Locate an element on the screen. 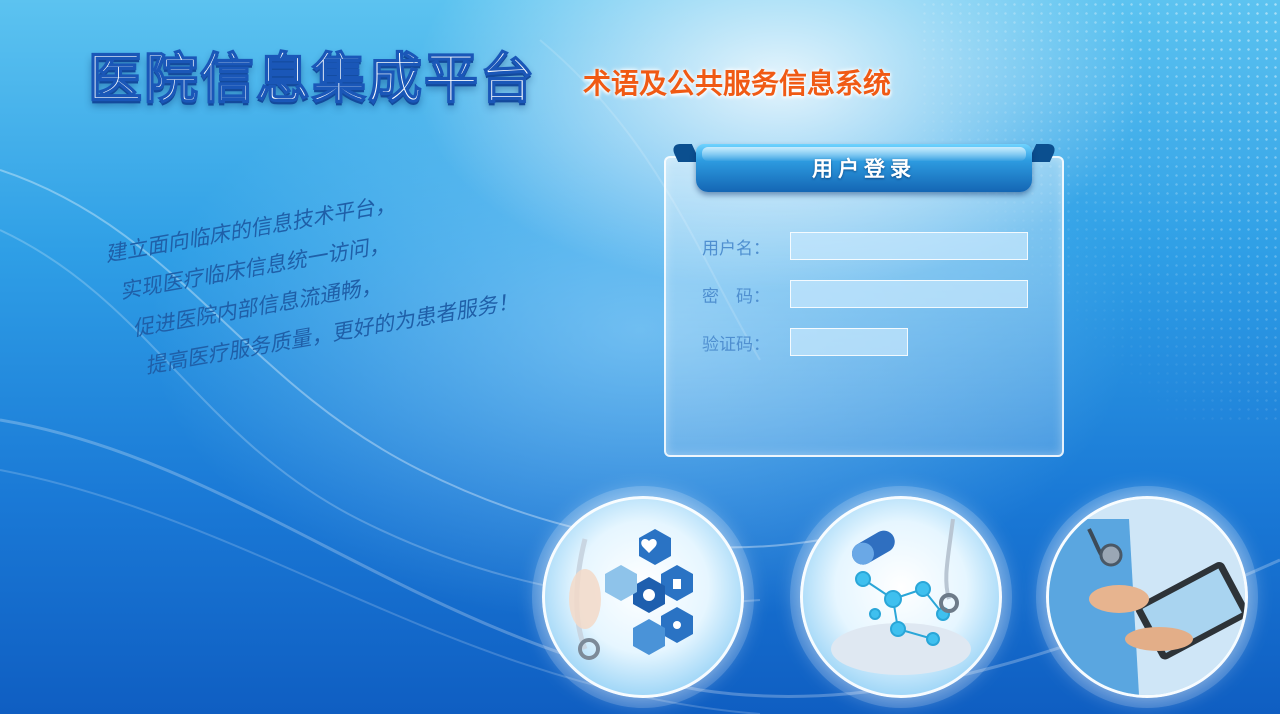 Image resolution: width=1280 pixels, height=714 pixels. doctor-tablet-illustration is located at coordinates (1147, 597).